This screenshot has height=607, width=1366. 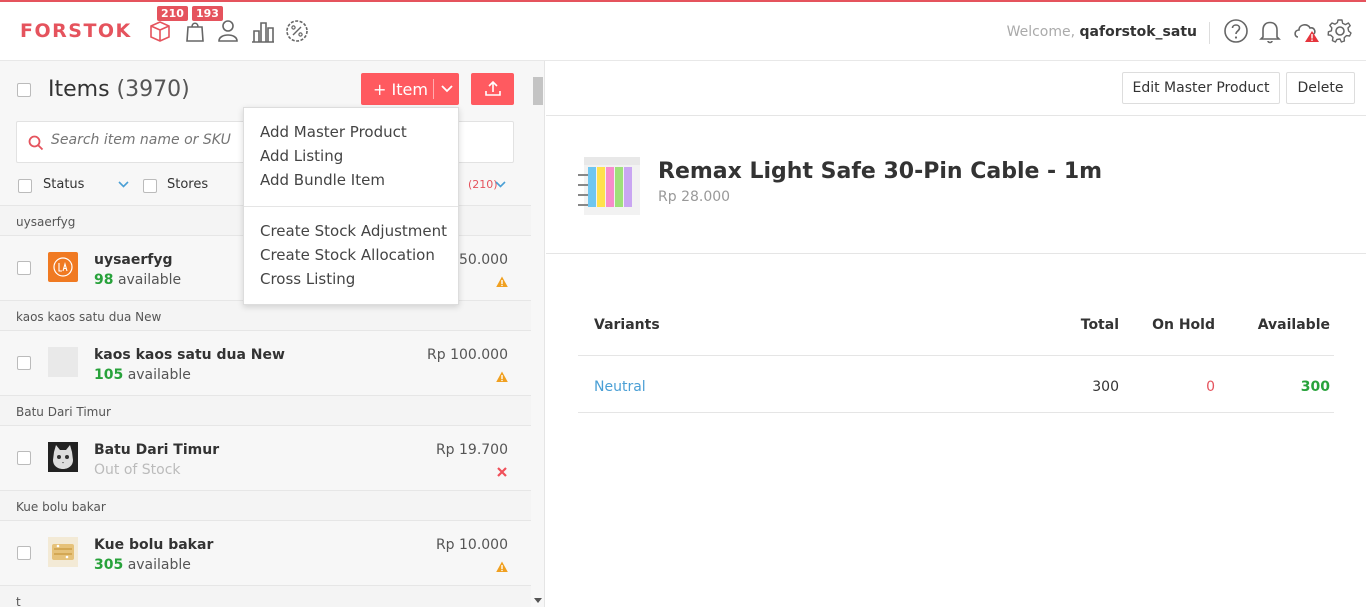 What do you see at coordinates (1099, 325) in the screenshot?
I see `header-total: Total` at bounding box center [1099, 325].